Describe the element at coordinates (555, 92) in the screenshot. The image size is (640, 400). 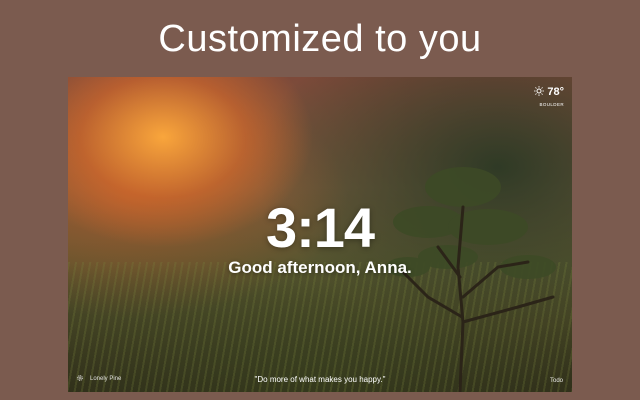
I see `weather-temperature: 78°` at that location.